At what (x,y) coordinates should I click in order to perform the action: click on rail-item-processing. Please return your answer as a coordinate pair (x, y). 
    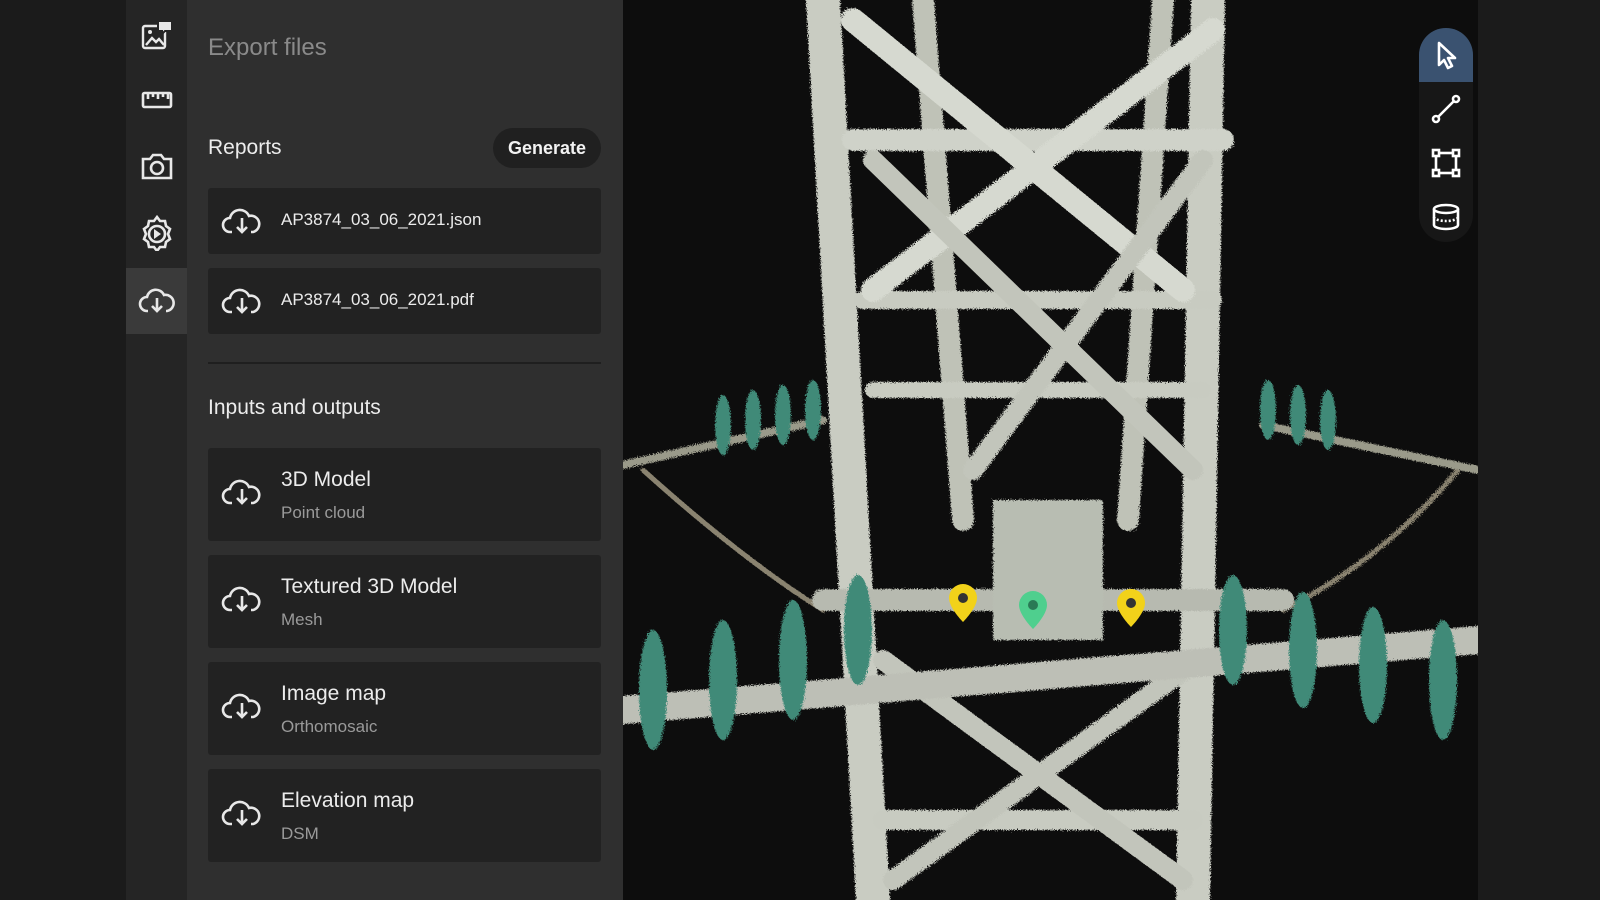
    Looking at the image, I should click on (156, 232).